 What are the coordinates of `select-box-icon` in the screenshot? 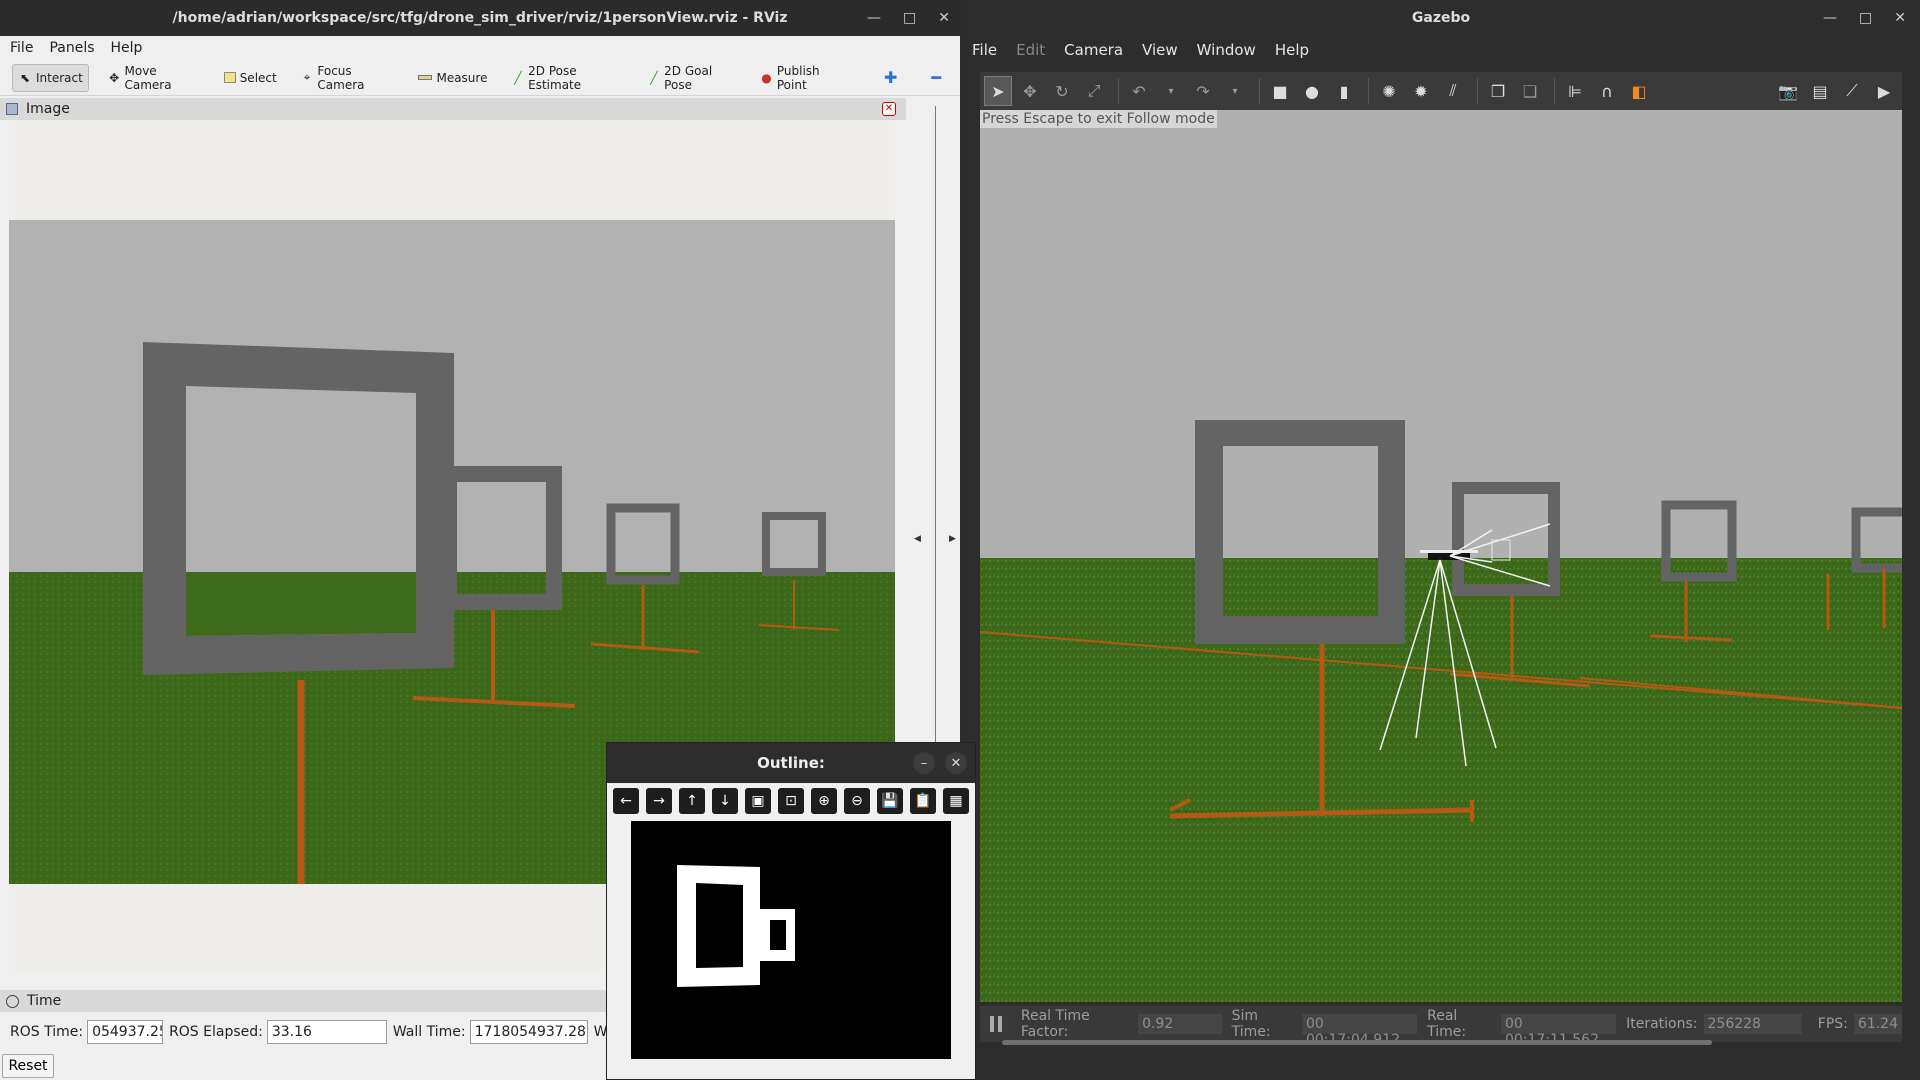 It's located at (229, 77).